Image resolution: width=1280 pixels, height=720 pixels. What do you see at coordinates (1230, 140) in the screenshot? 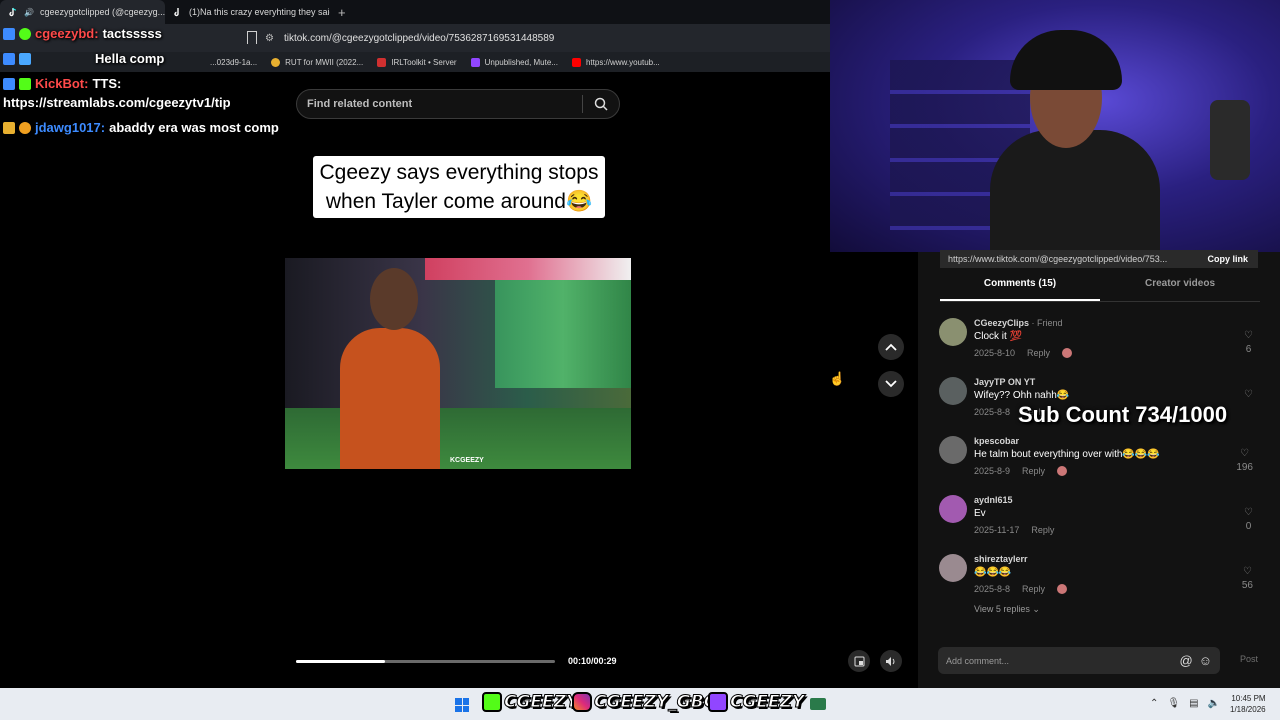
I see `microphone` at bounding box center [1230, 140].